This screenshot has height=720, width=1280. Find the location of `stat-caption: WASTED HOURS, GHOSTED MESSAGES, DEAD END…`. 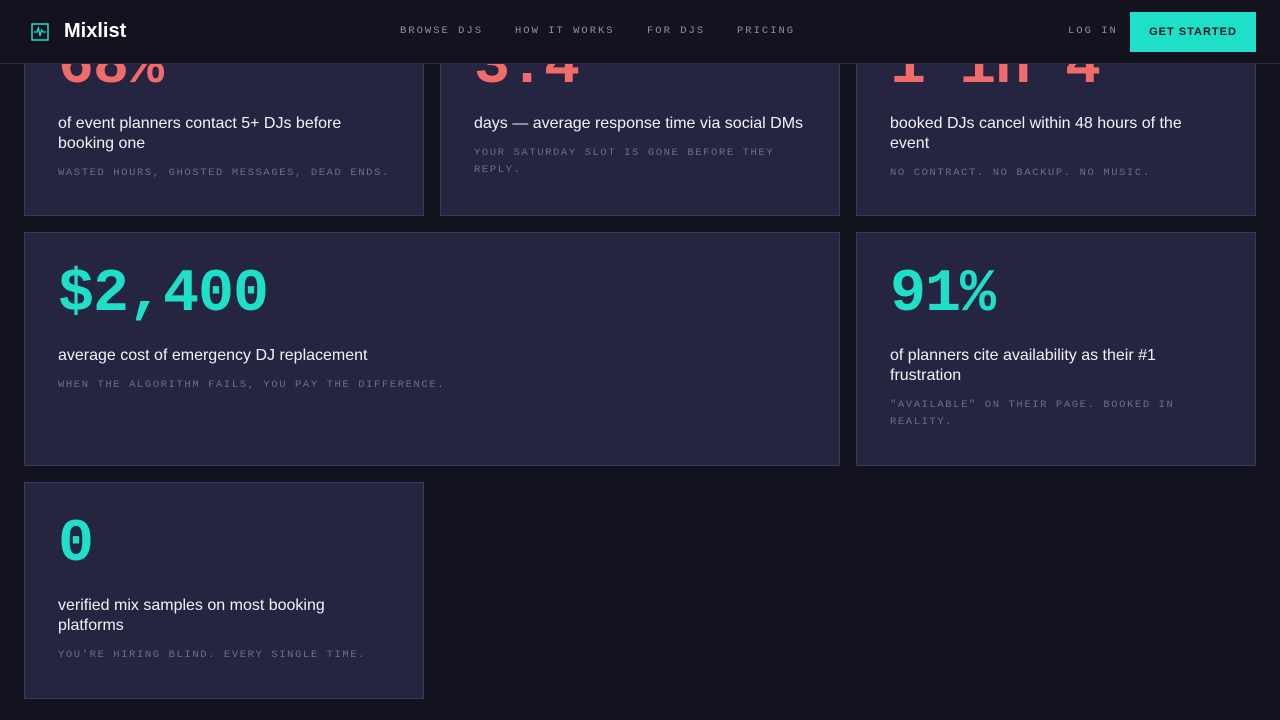

stat-caption: WASTED HOURS, GHOSTED MESSAGES, DEAD END… is located at coordinates (224, 173).